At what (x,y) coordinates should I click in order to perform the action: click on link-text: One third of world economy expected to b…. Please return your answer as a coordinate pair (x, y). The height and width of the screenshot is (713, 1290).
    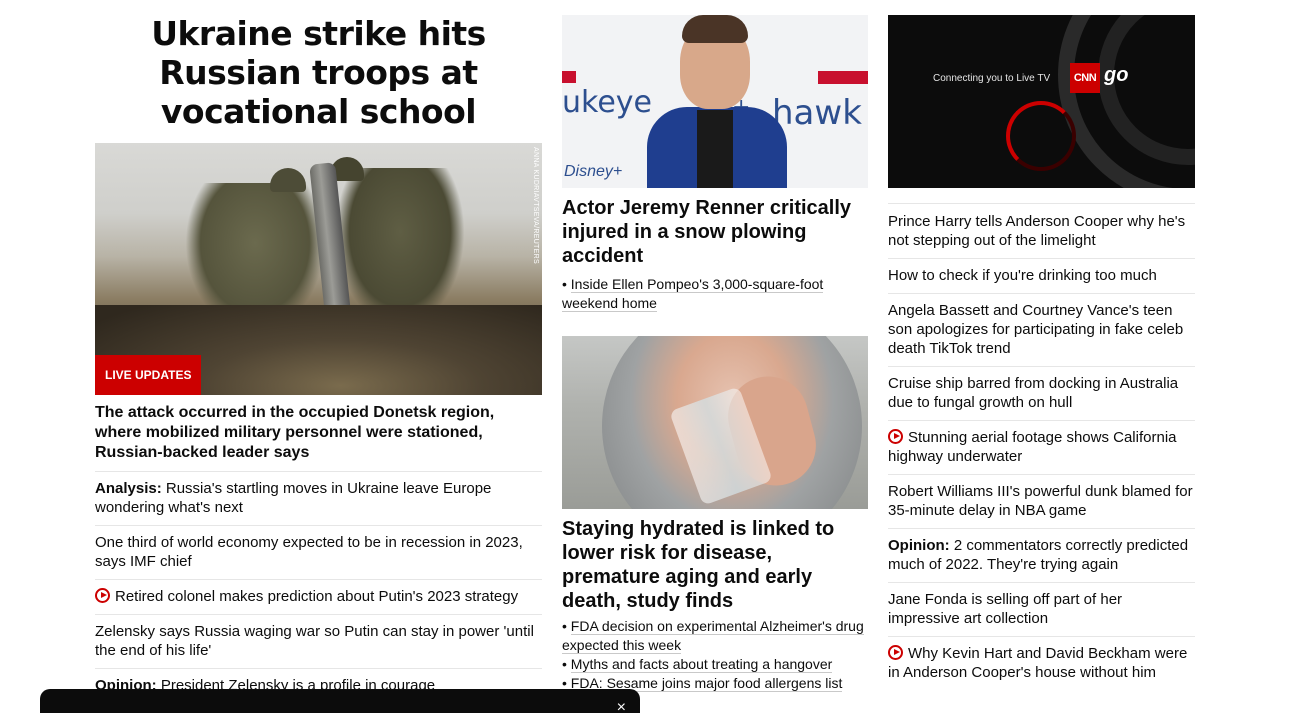
    Looking at the image, I should click on (309, 552).